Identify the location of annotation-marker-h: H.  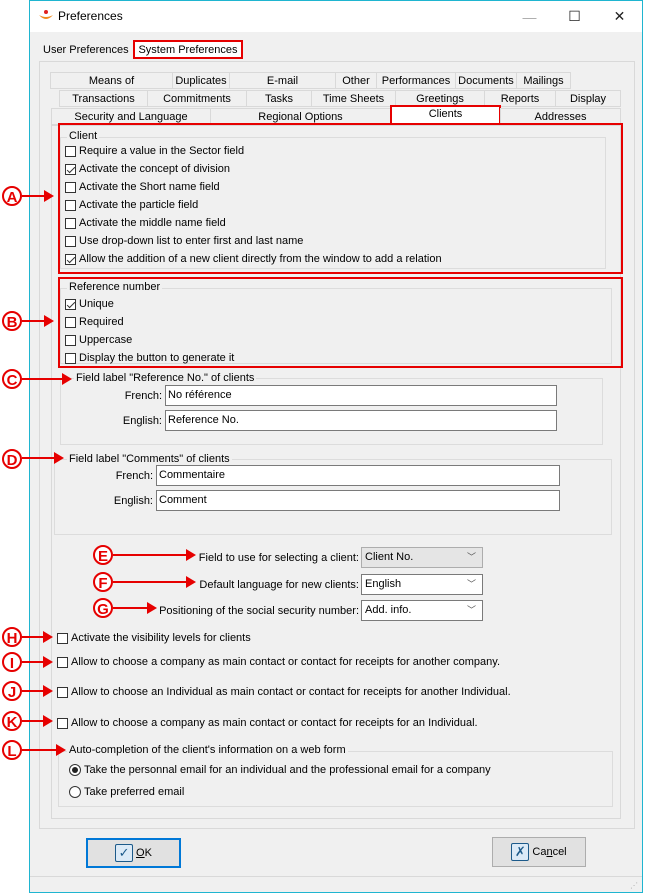
(12, 637).